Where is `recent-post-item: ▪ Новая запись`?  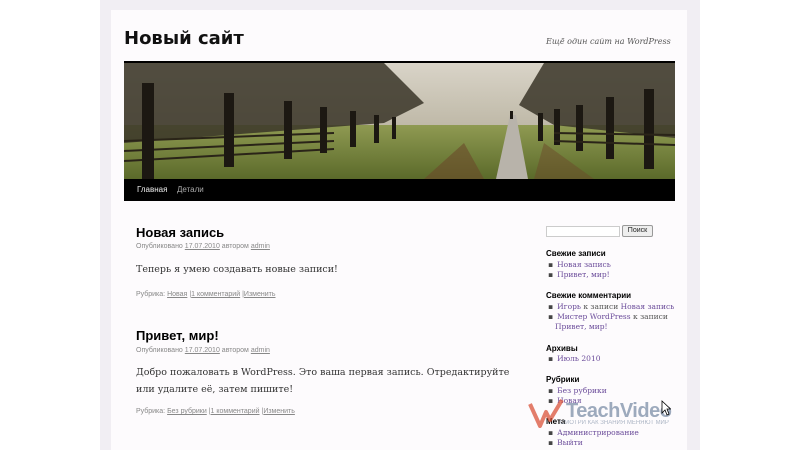
recent-post-item: ▪ Новая запись is located at coordinates (579, 264).